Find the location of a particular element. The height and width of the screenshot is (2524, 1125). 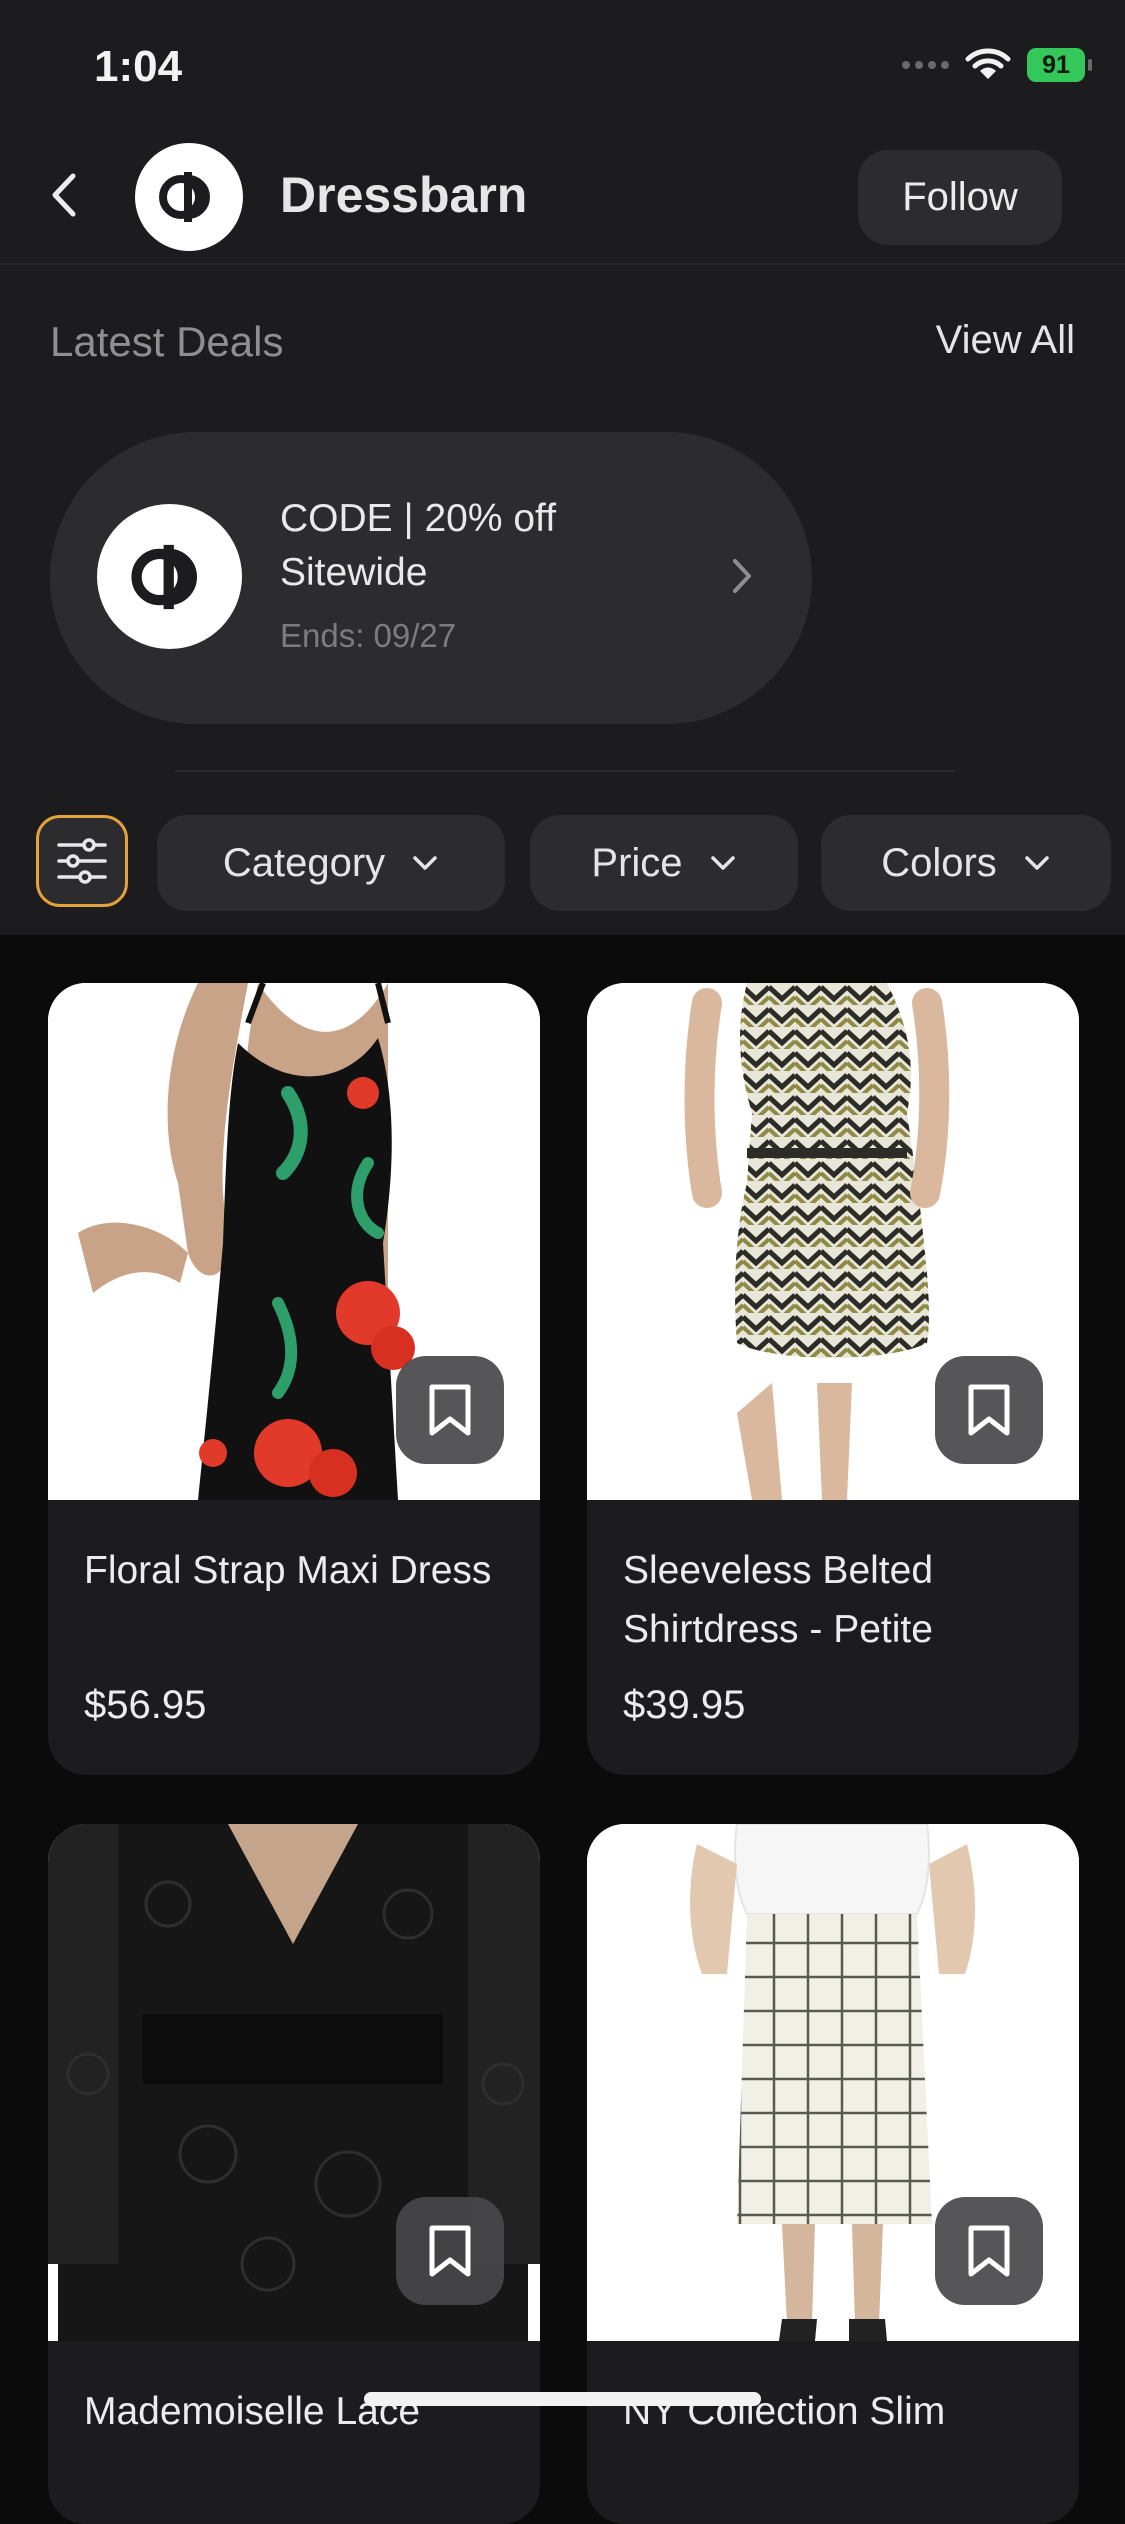

home-indicator is located at coordinates (562, 2399).